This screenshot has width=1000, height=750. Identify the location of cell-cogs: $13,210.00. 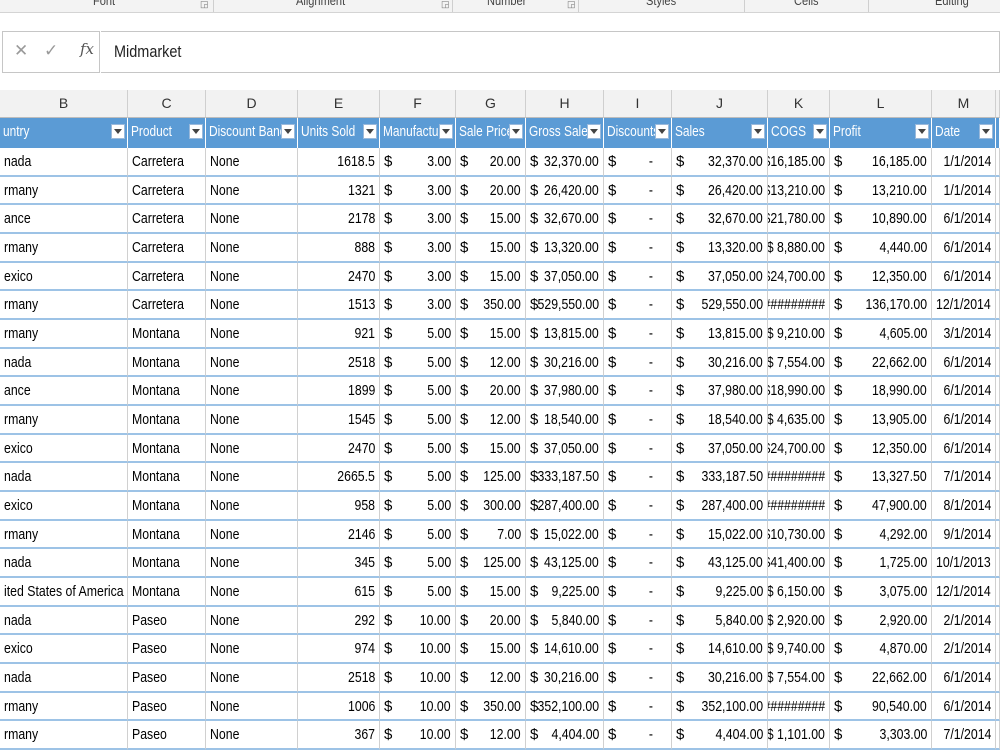
(799, 191).